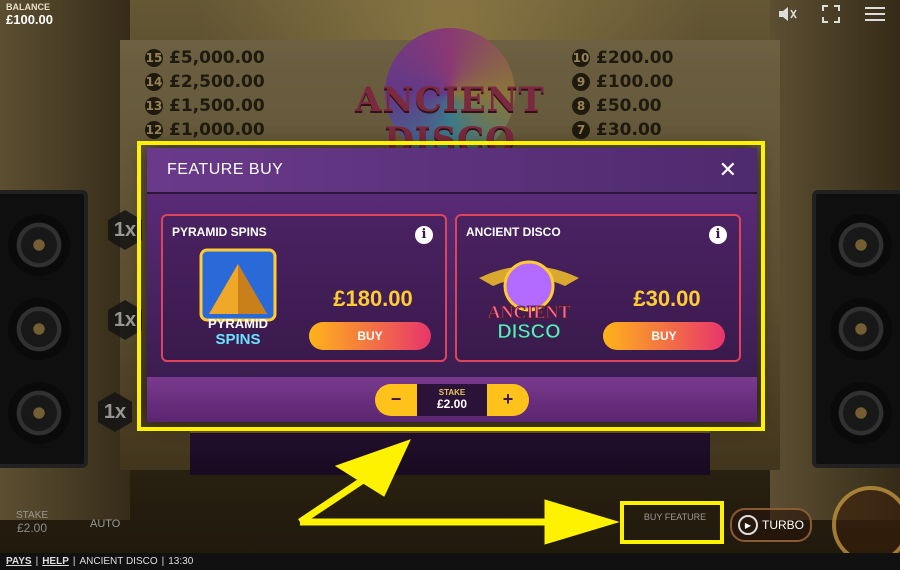 This screenshot has width=900, height=570. I want to click on arrow-head-right, so click(582, 522).